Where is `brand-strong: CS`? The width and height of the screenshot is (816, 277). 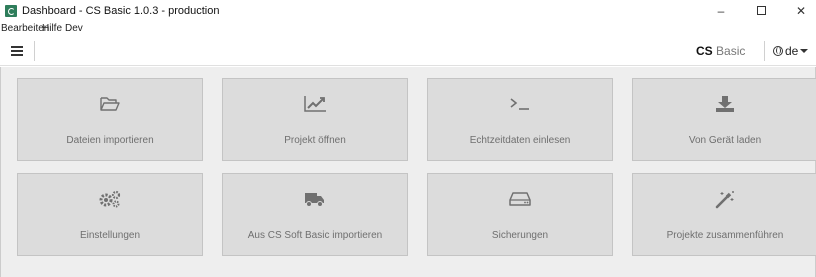
brand-strong: CS is located at coordinates (704, 51).